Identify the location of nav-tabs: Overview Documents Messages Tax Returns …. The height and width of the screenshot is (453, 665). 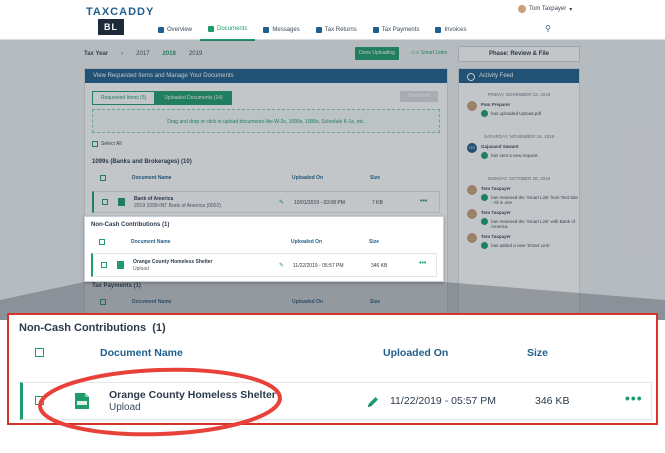
(312, 31).